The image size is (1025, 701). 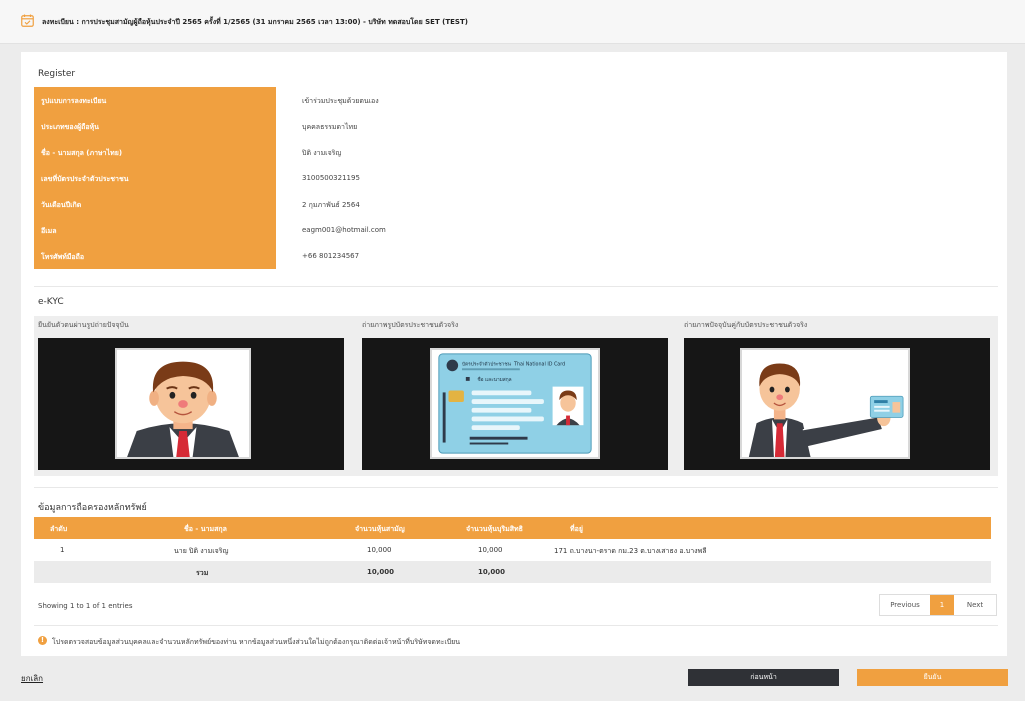 What do you see at coordinates (32, 678) in the screenshot?
I see `cancel-link: ยกเลิก` at bounding box center [32, 678].